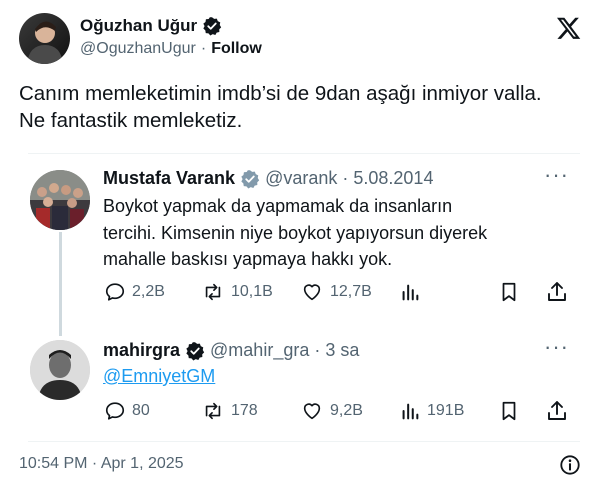 Image resolution: width=600 pixels, height=494 pixels. I want to click on views-count: 191B, so click(446, 410).